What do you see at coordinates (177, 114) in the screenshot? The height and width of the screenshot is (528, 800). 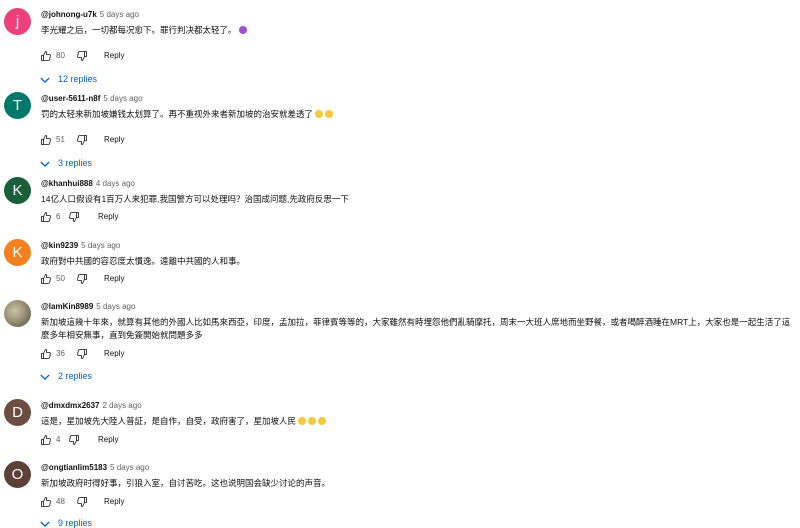 I see `comment-text-content: 罚的太轻来新加坡嫌钱太划算了。再不重视外来者新加坡的治安就差透了` at bounding box center [177, 114].